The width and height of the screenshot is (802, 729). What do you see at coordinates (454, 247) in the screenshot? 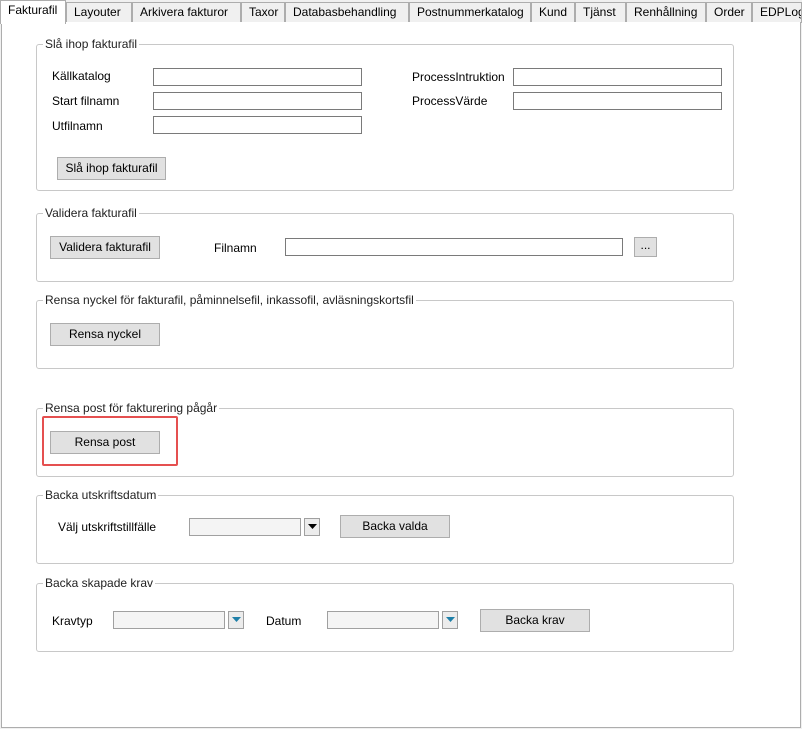
I see `filename-input` at bounding box center [454, 247].